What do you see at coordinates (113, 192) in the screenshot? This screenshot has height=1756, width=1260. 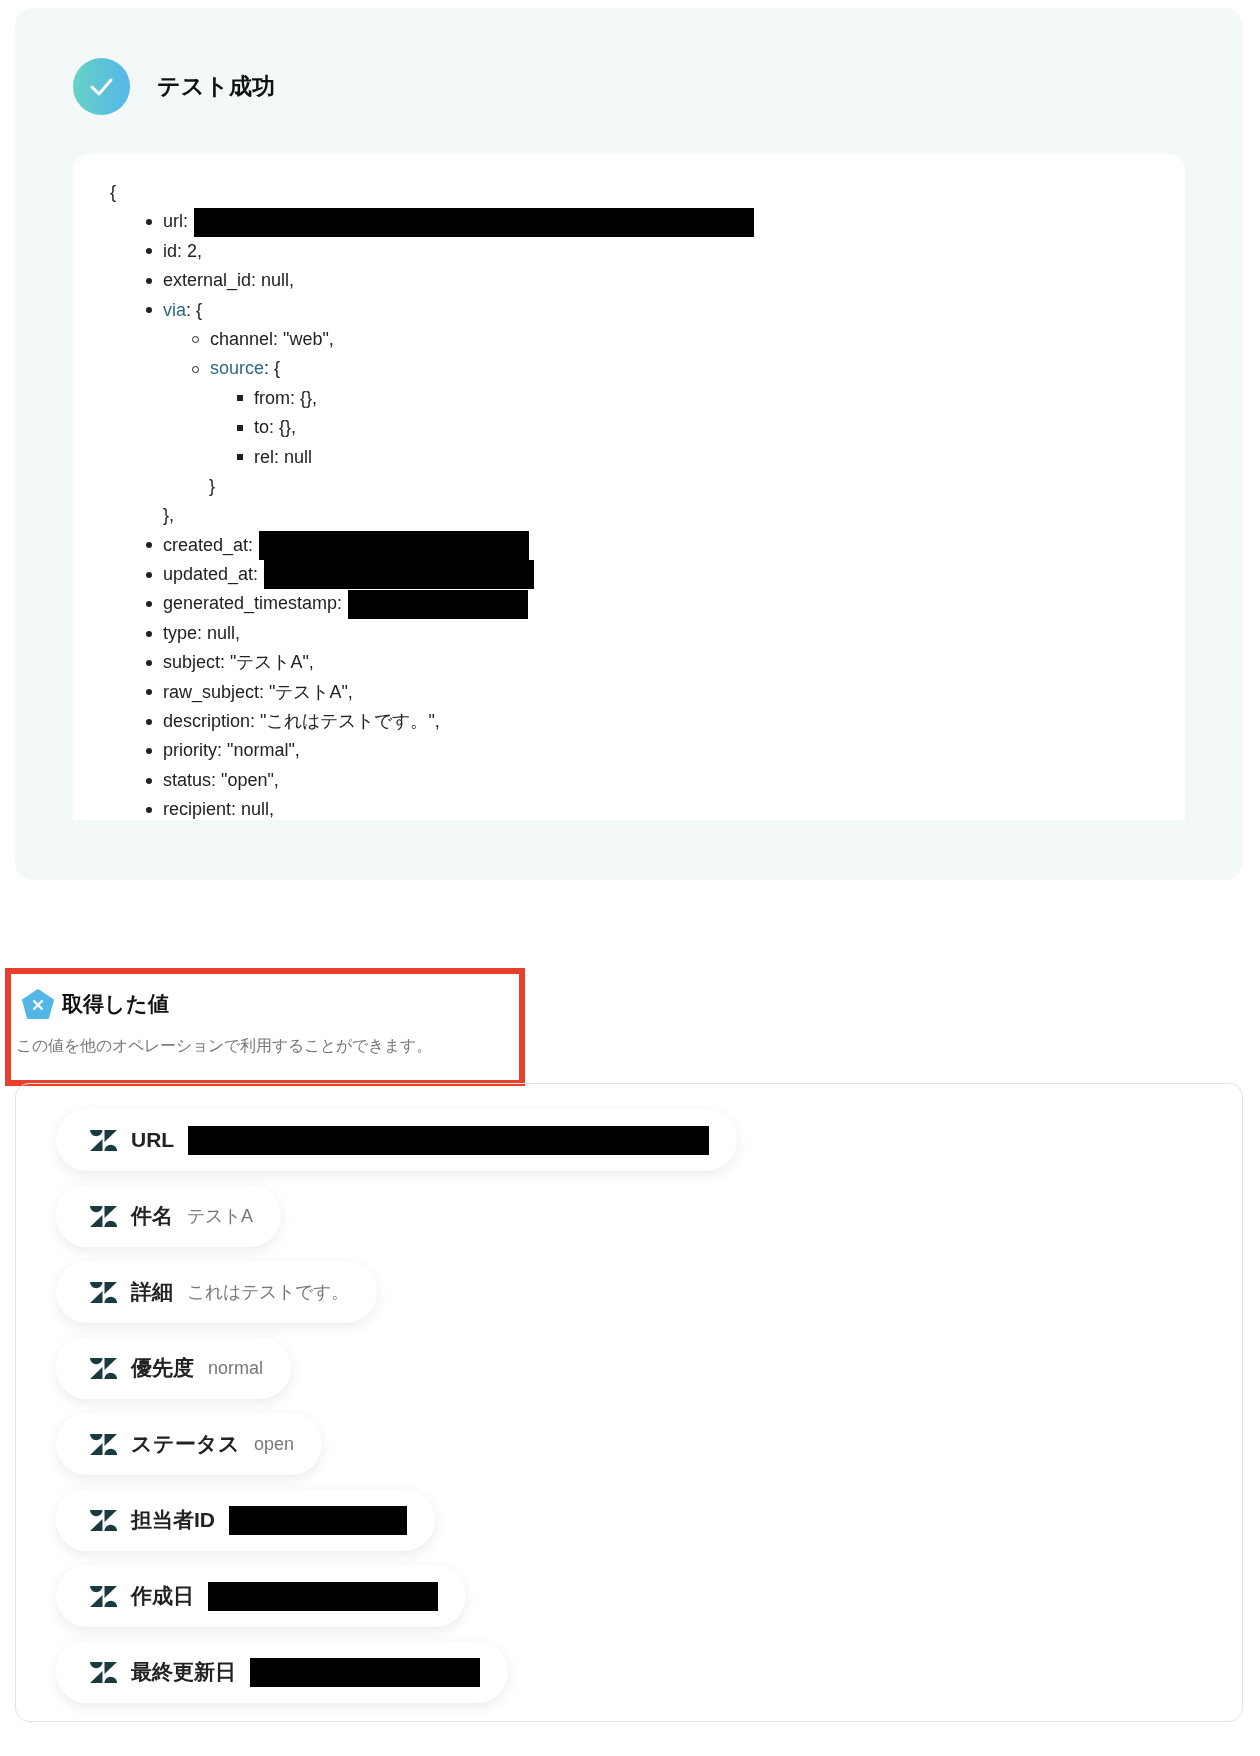 I see `code-text: {` at bounding box center [113, 192].